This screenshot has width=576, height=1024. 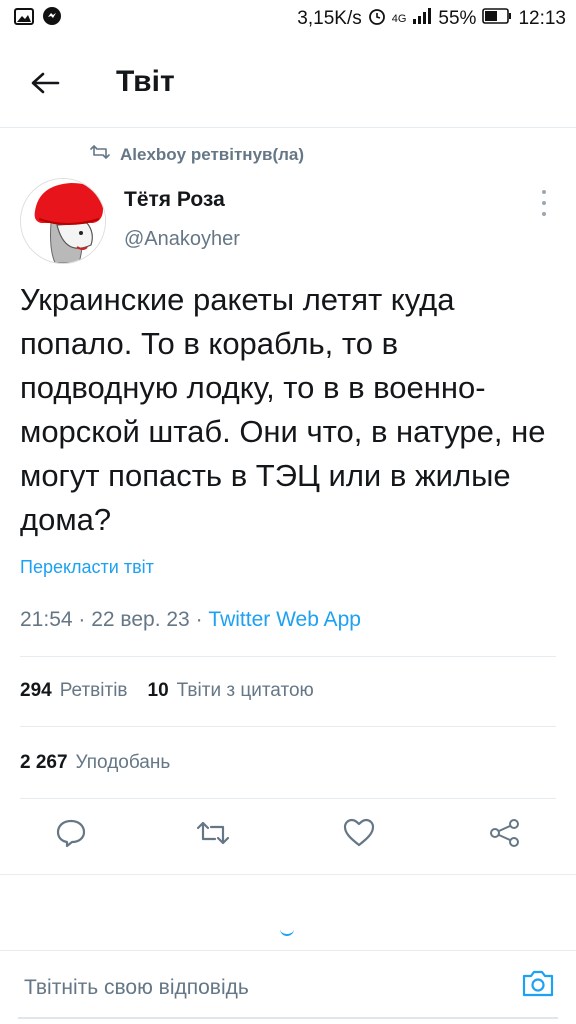 What do you see at coordinates (288, 19) in the screenshot?
I see `status-bar: 3,15K/s 4G 55% 12:13` at bounding box center [288, 19].